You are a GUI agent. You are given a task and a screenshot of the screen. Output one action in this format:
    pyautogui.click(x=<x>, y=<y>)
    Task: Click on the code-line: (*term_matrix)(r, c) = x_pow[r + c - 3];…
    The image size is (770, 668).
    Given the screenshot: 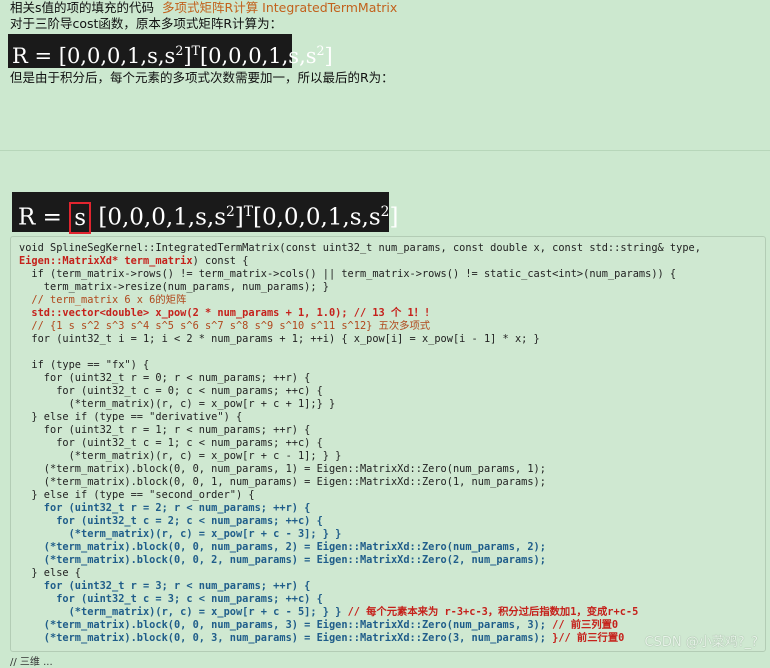 What is the action you would take?
    pyautogui.click(x=388, y=534)
    